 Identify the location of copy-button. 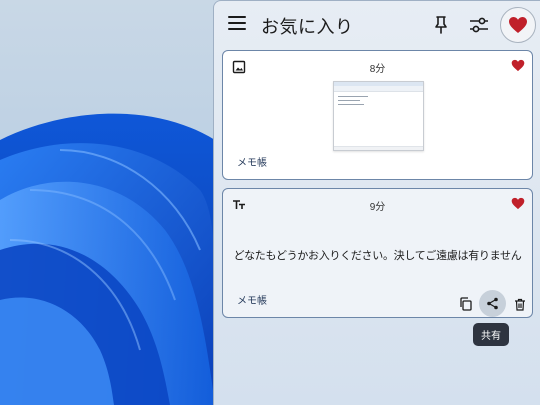
(465, 304).